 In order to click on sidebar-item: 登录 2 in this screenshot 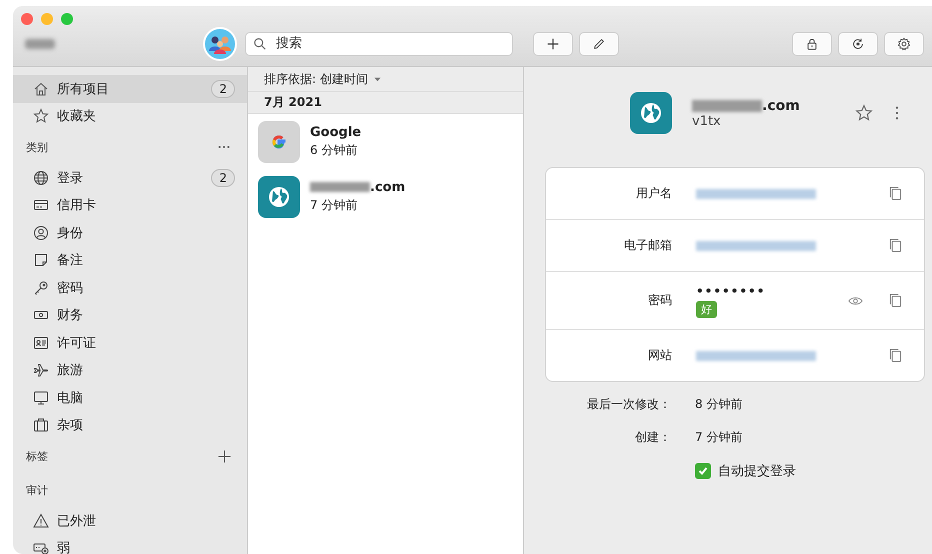, I will do `click(130, 178)`.